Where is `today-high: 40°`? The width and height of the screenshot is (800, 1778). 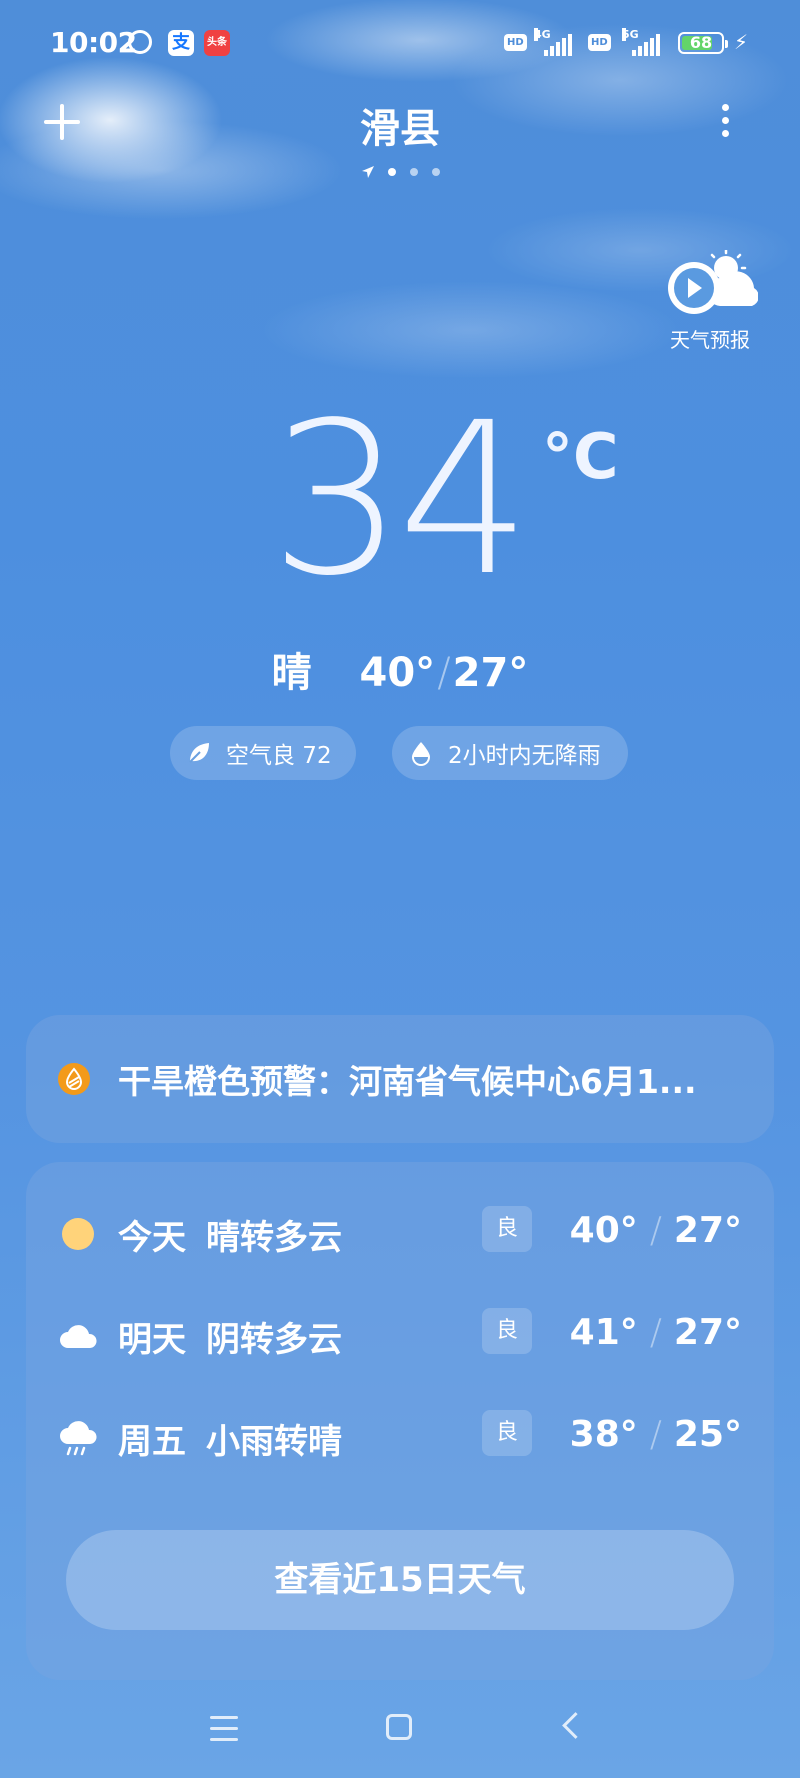
today-high: 40° is located at coordinates (397, 673).